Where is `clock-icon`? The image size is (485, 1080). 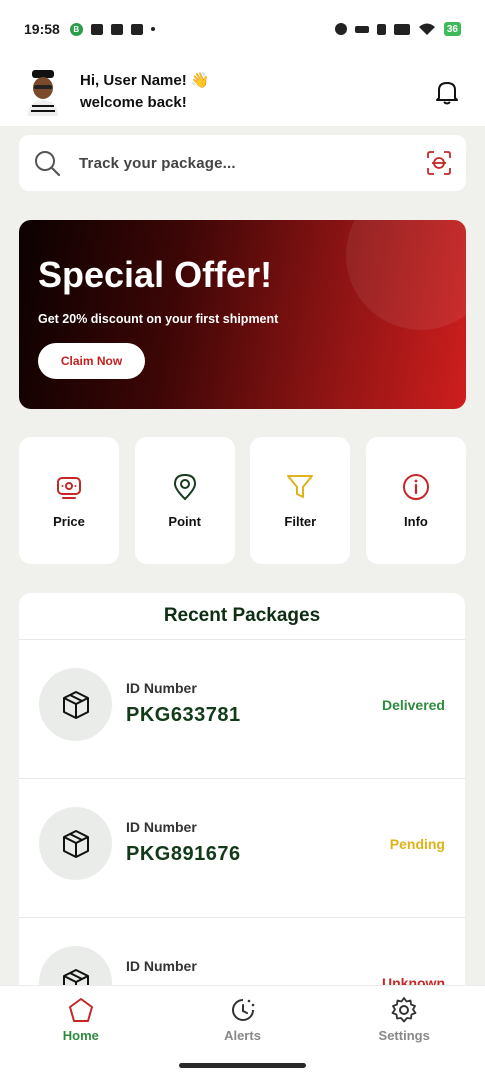
clock-icon is located at coordinates (242, 1010).